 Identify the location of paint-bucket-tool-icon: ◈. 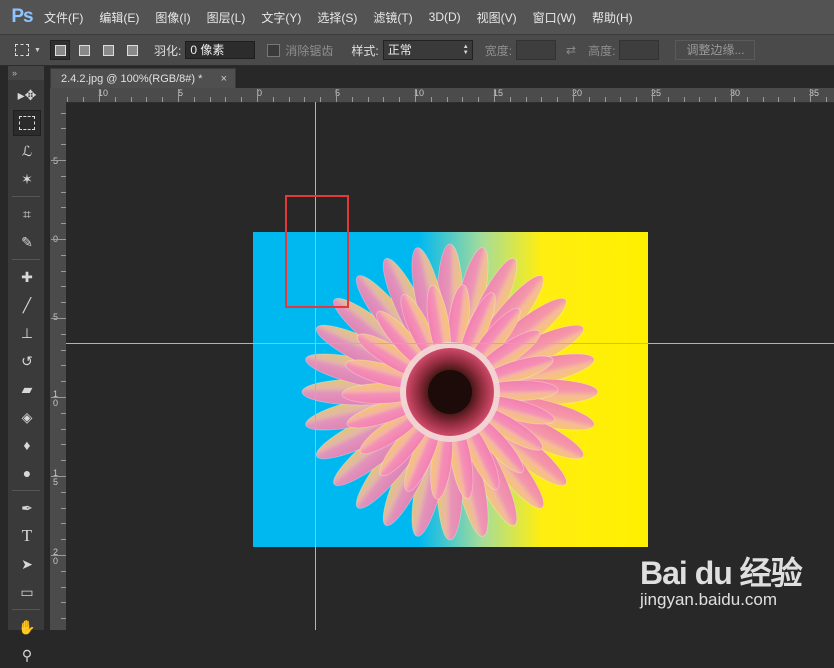
(27, 417).